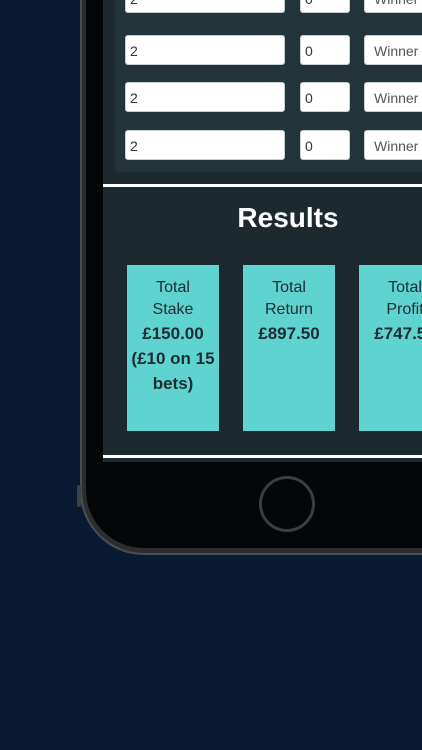 The image size is (422, 750). What do you see at coordinates (289, 298) in the screenshot?
I see `card-label: Total Return` at bounding box center [289, 298].